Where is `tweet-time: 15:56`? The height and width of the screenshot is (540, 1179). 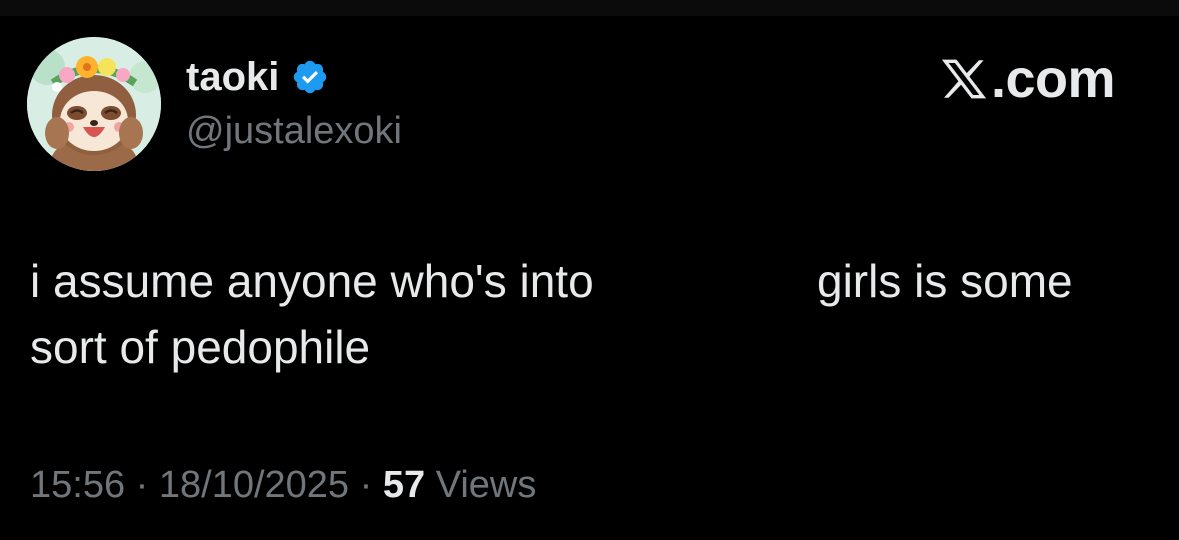 tweet-time: 15:56 is located at coordinates (77, 485).